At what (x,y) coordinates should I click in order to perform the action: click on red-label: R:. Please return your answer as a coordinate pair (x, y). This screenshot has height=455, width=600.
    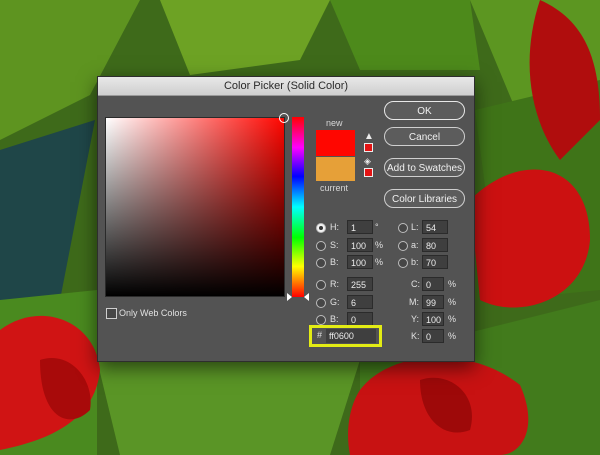
    Looking at the image, I should click on (334, 284).